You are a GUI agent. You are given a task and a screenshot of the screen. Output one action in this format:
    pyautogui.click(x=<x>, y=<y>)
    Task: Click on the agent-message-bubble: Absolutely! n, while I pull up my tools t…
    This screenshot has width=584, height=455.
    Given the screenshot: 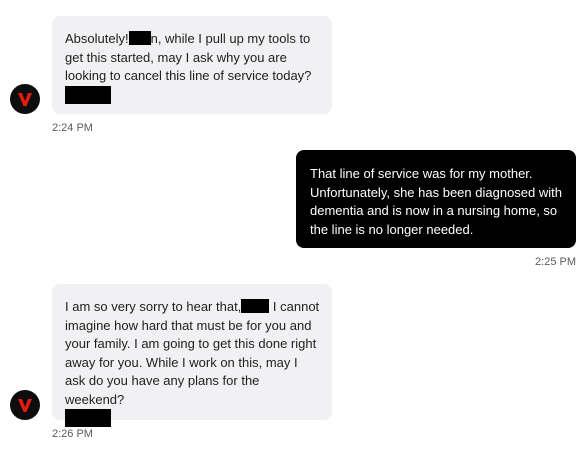 What is the action you would take?
    pyautogui.click(x=192, y=65)
    